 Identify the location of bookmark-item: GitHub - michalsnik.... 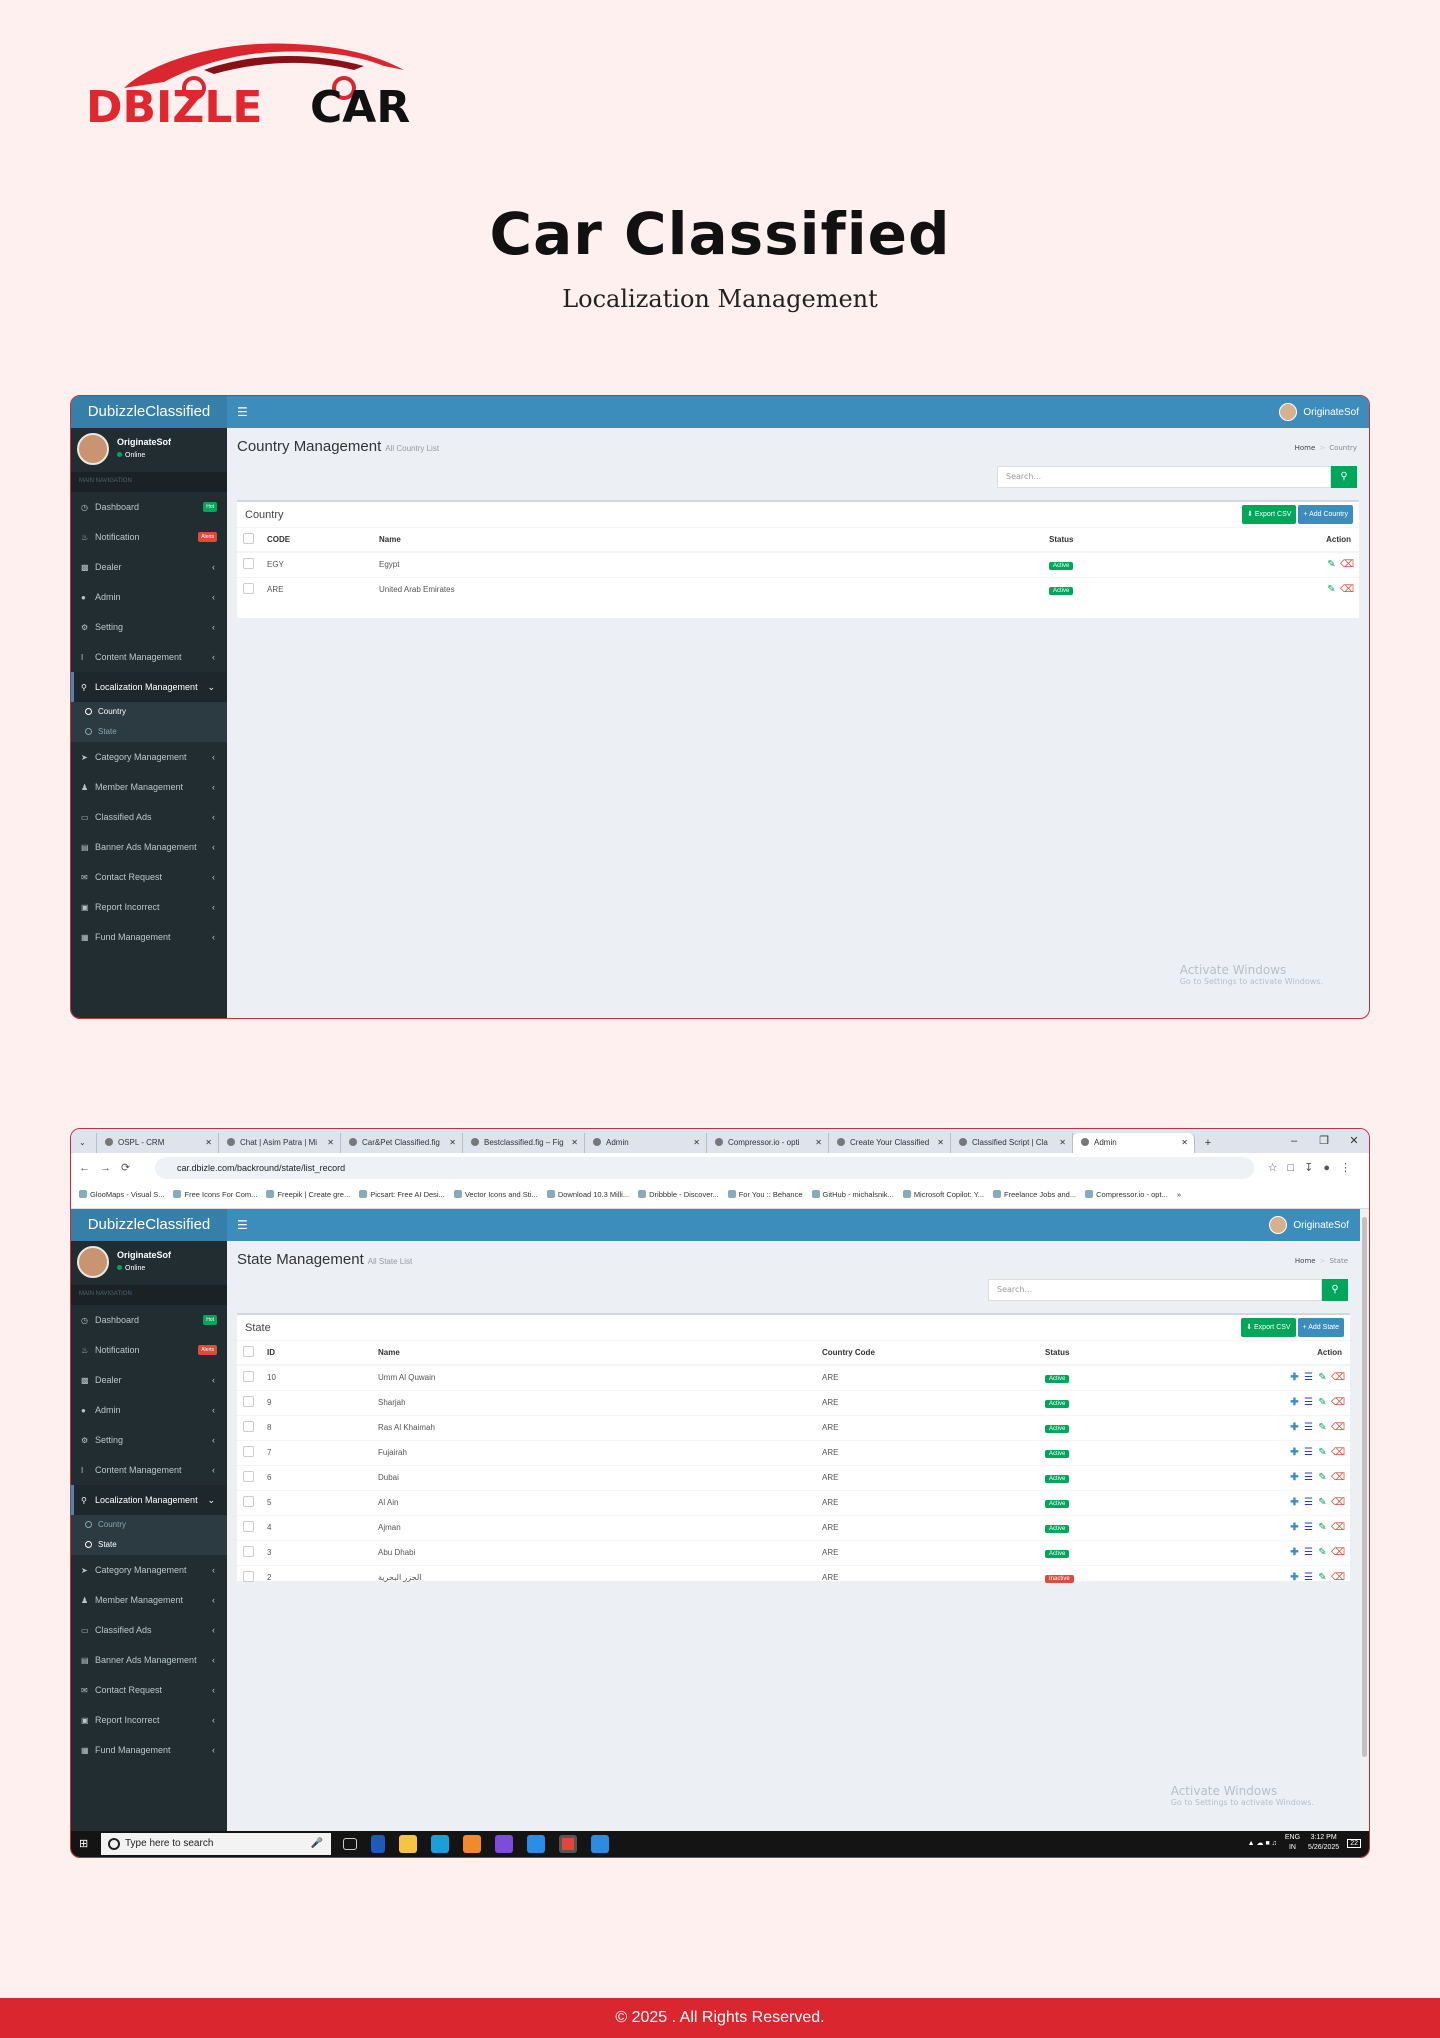
(852, 1195).